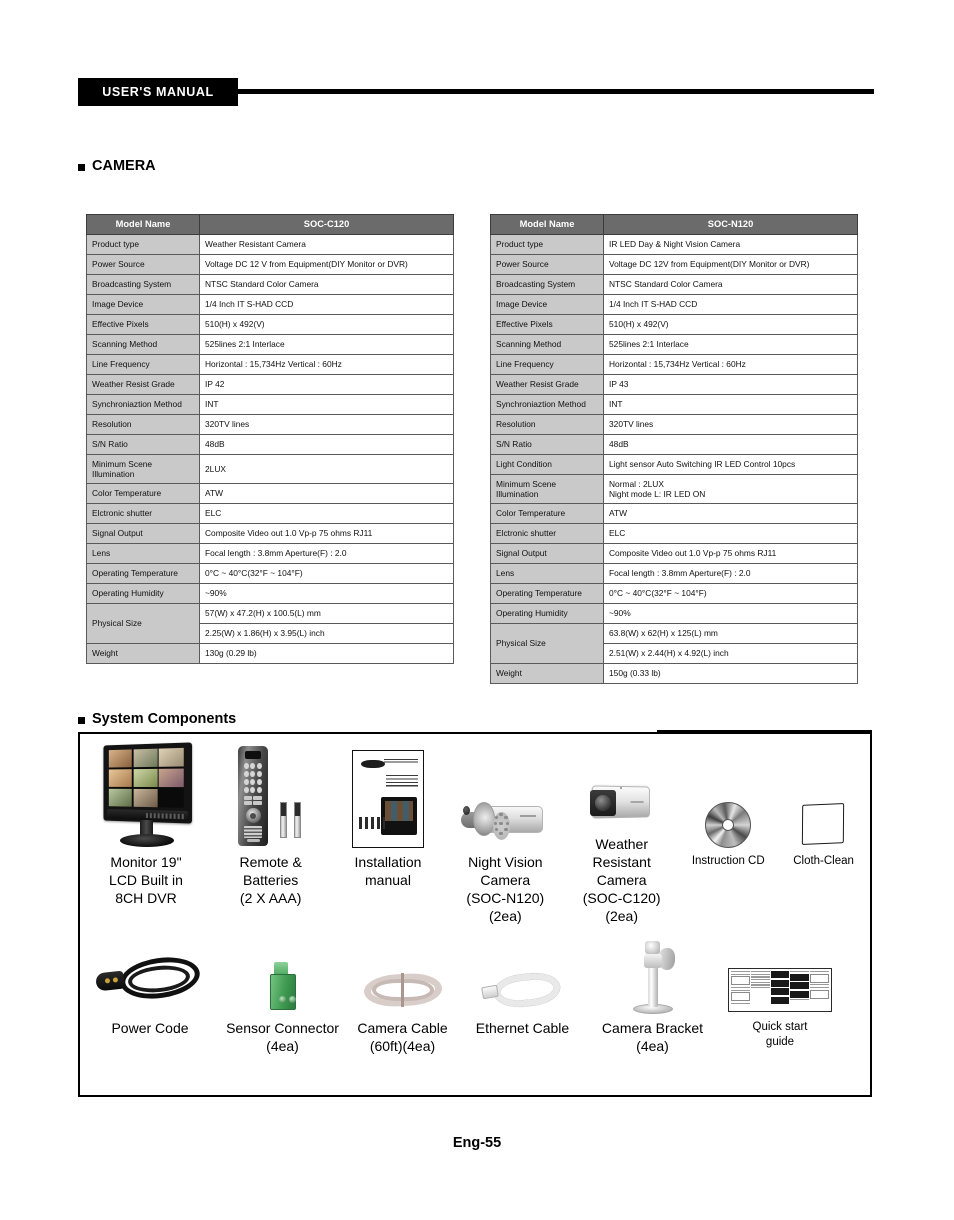 The width and height of the screenshot is (954, 1220). I want to click on spec-row-label: Image Device, so click(143, 304).